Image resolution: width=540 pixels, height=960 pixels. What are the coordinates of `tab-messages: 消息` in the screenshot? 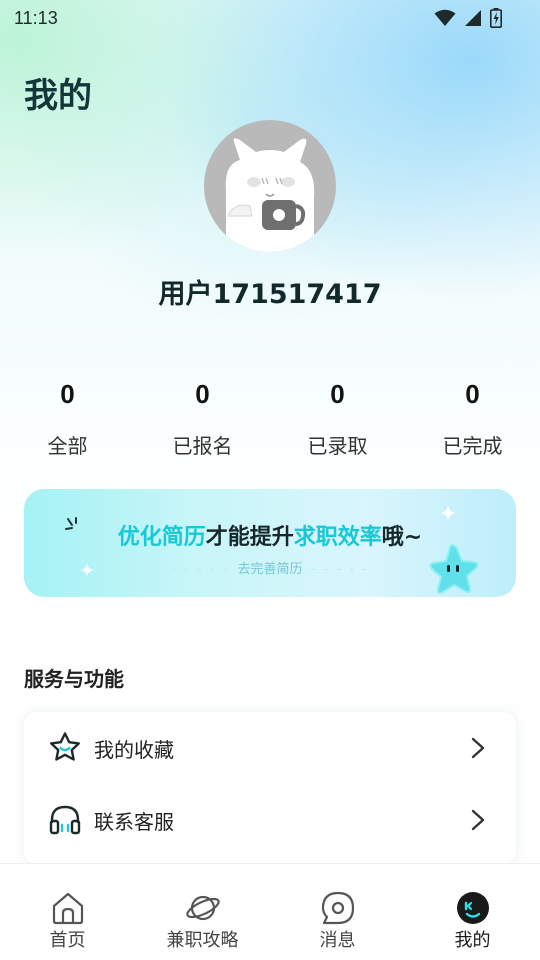 It's located at (337, 912).